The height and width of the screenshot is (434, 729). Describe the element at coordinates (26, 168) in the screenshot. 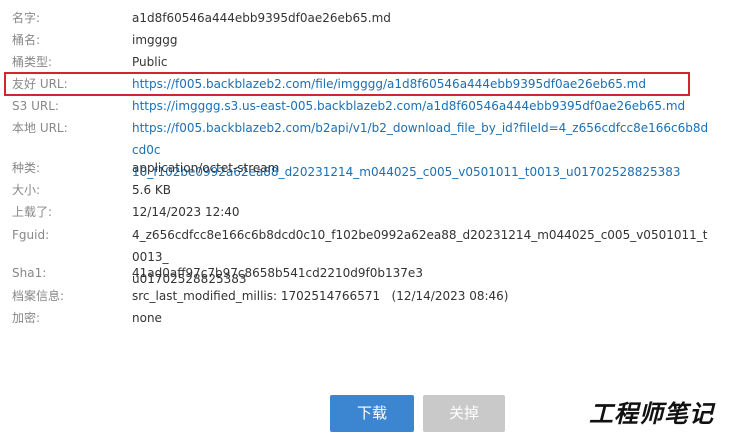

I see `field-label-type: 种类:` at that location.